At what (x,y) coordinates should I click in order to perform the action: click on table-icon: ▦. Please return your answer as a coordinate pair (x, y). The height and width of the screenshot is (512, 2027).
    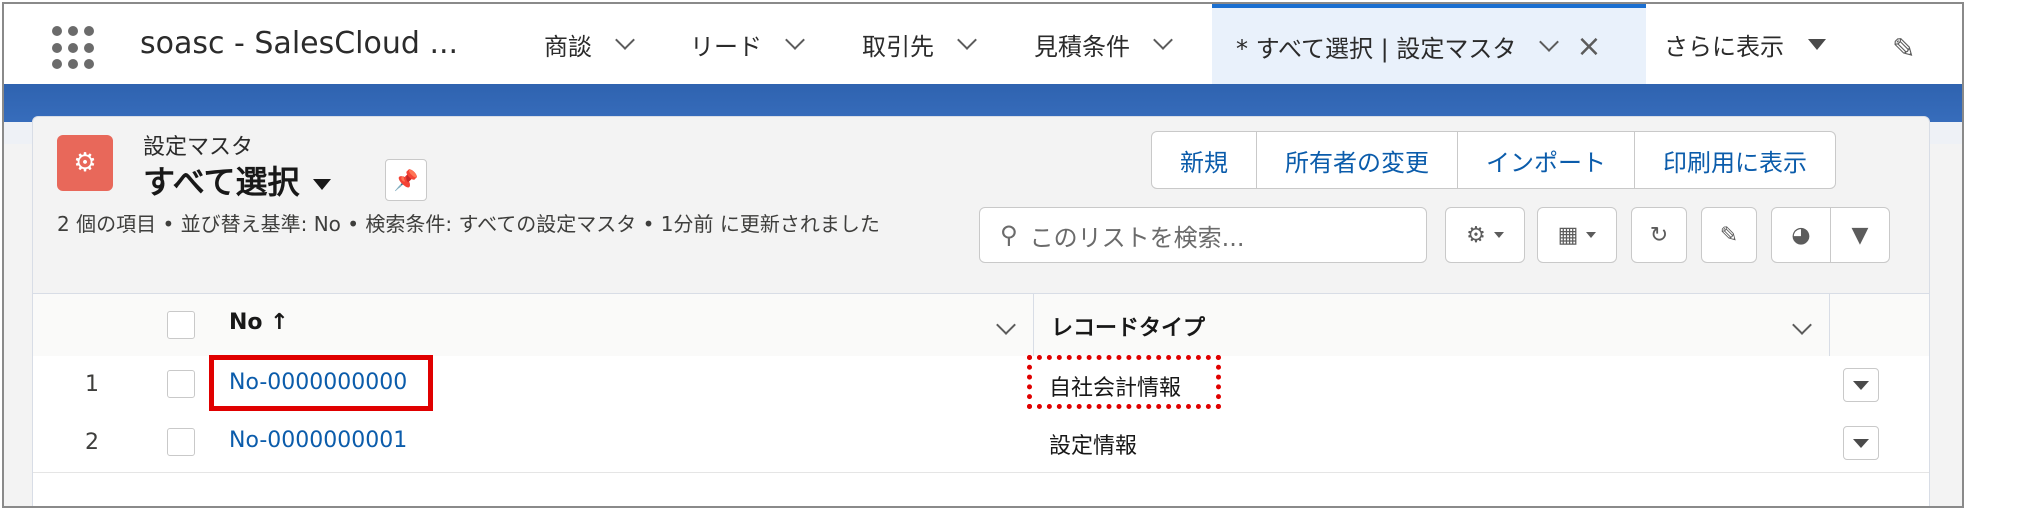
    Looking at the image, I should click on (1568, 235).